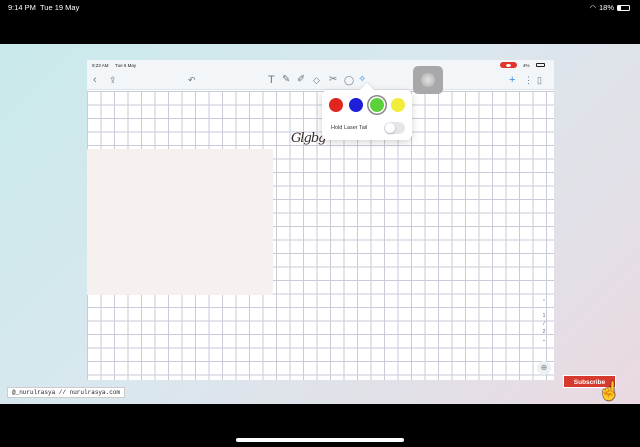 The width and height of the screenshot is (640, 447). What do you see at coordinates (508, 65) in the screenshot?
I see `screen-recording-icon` at bounding box center [508, 65].